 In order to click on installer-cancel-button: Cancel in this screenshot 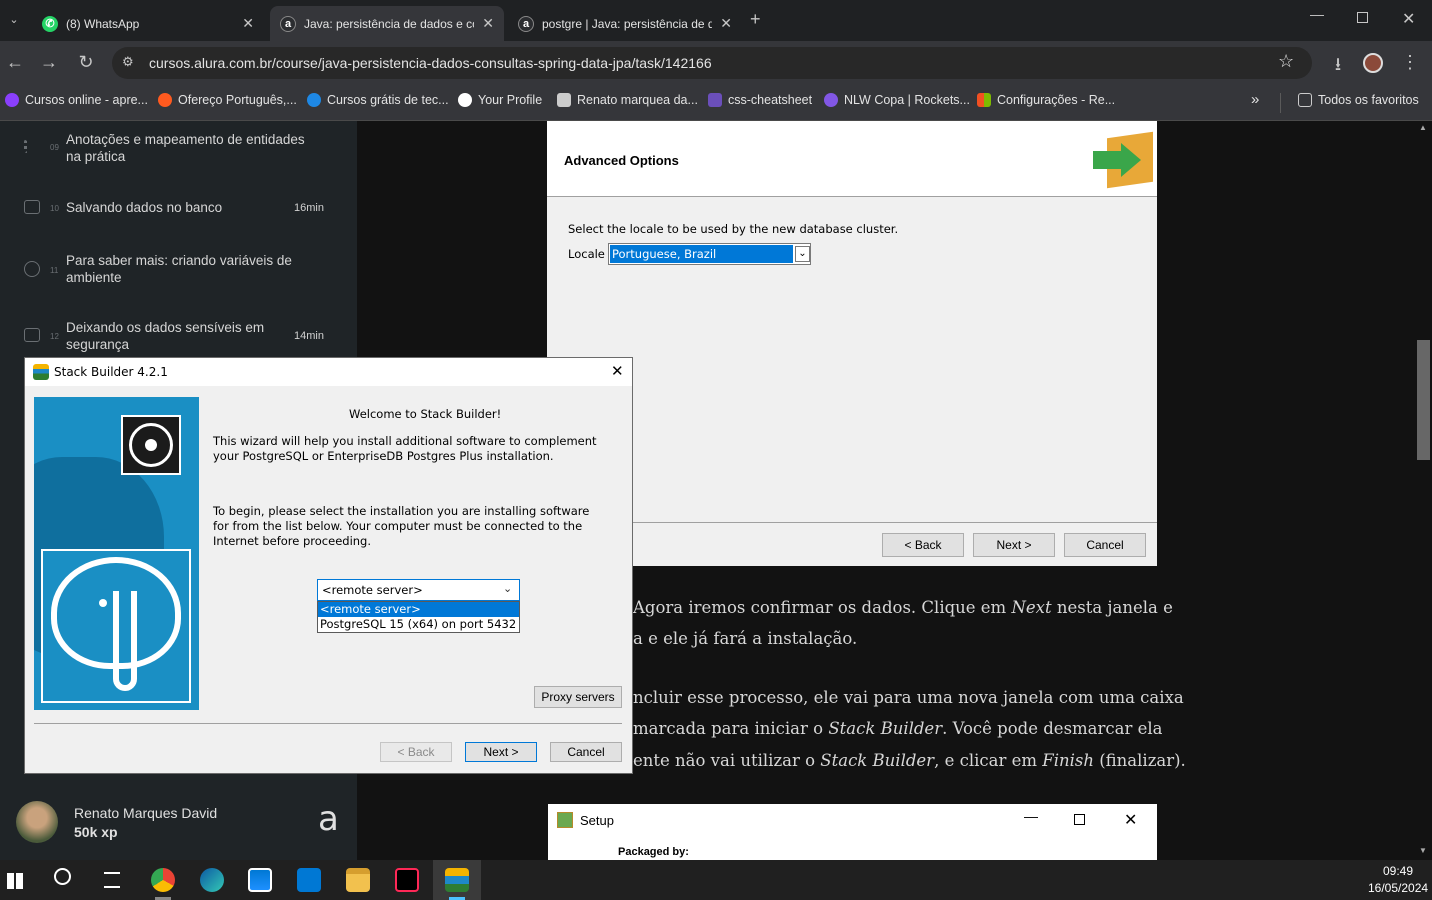, I will do `click(1105, 545)`.